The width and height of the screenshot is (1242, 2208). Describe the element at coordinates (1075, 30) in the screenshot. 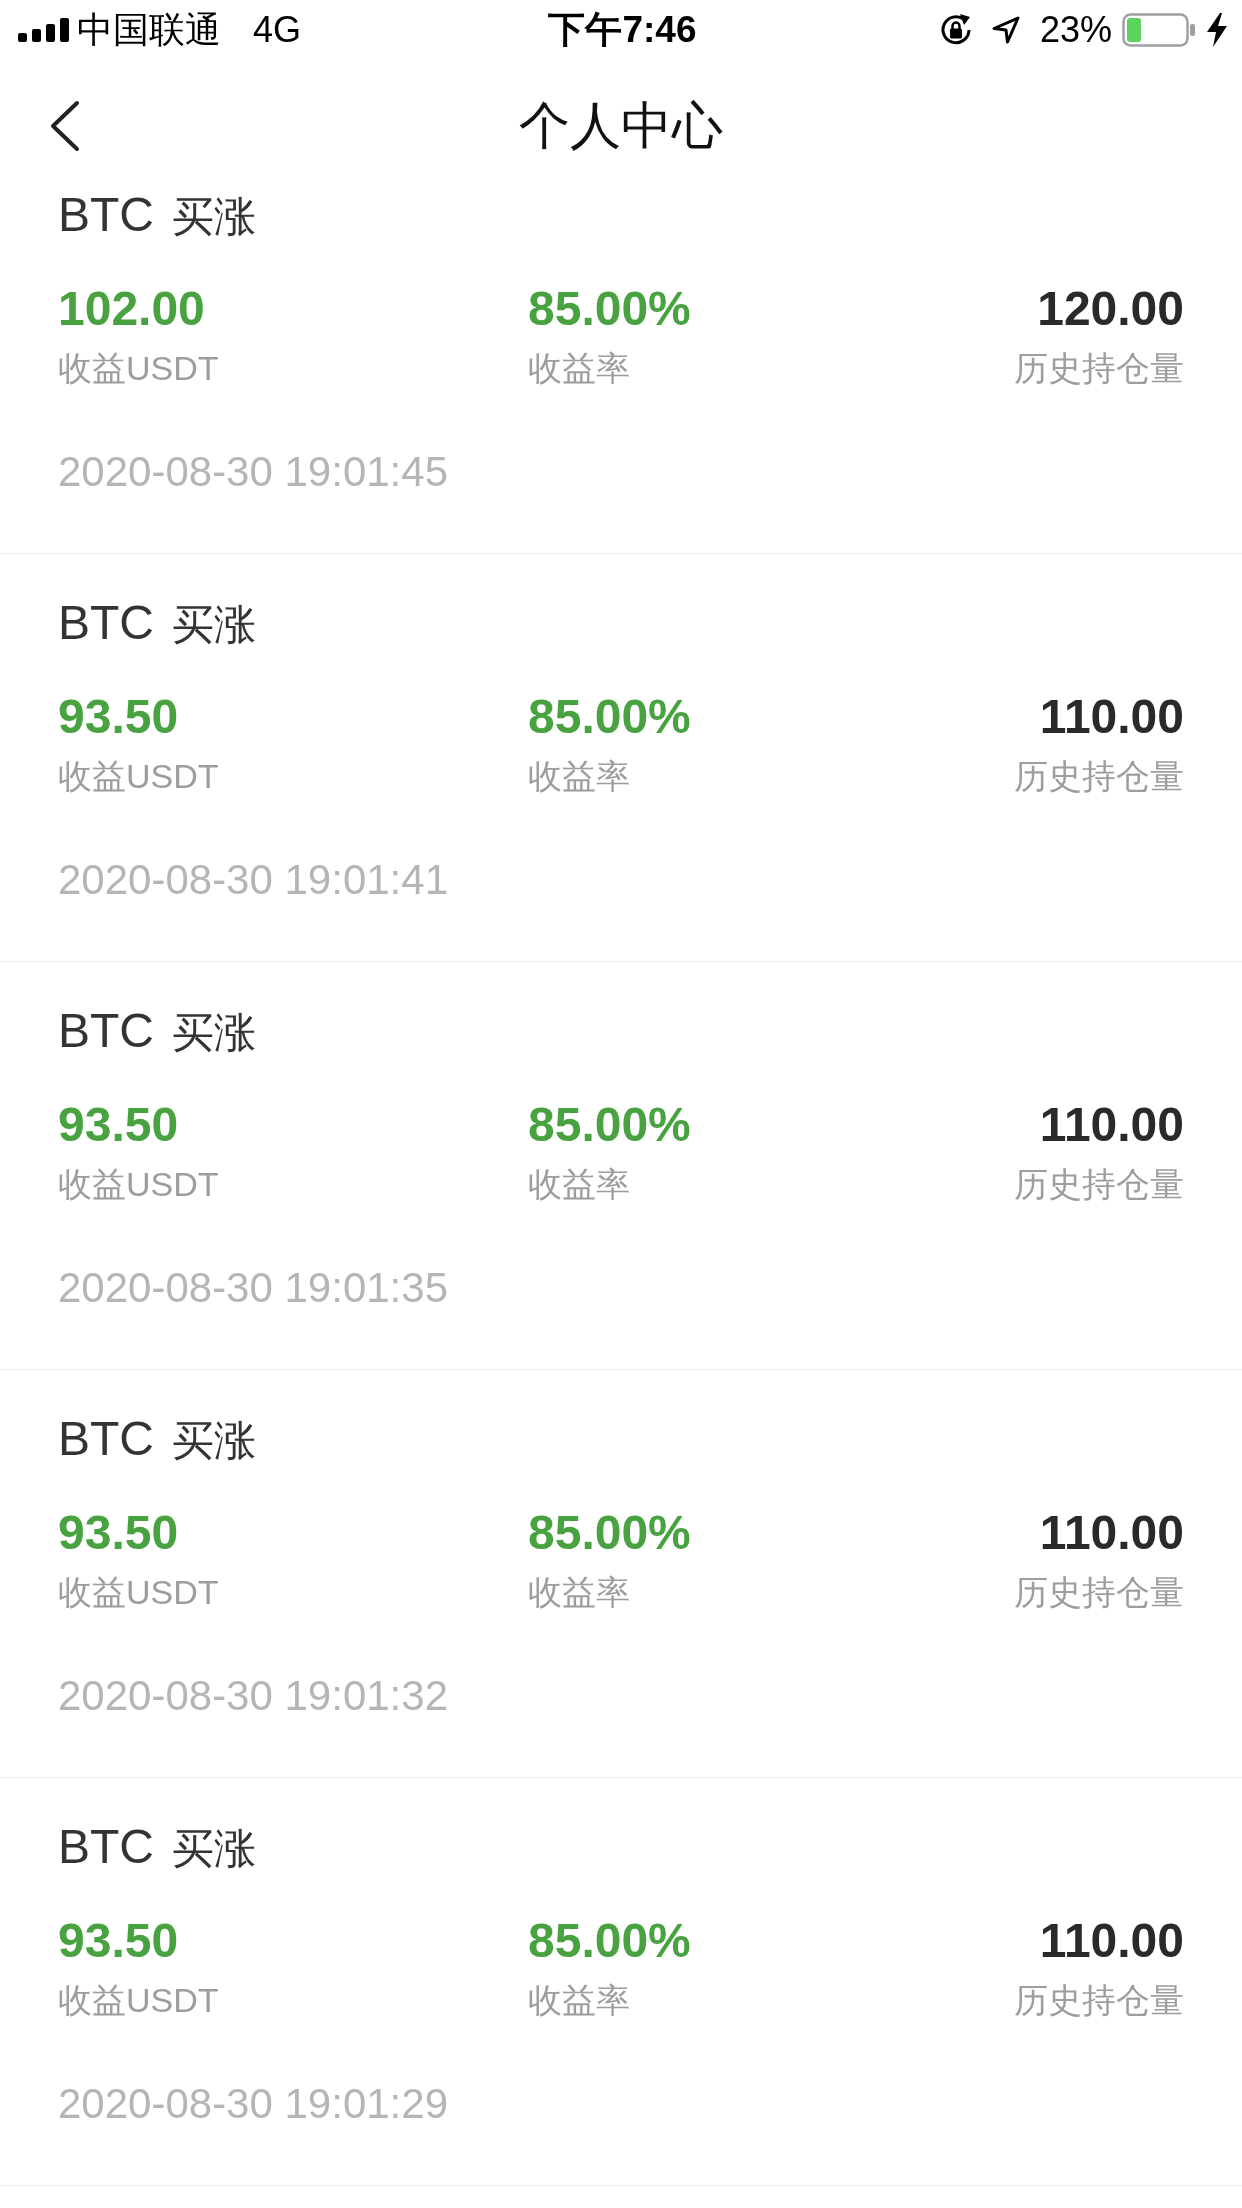

I see `battery-percent: 23%` at that location.